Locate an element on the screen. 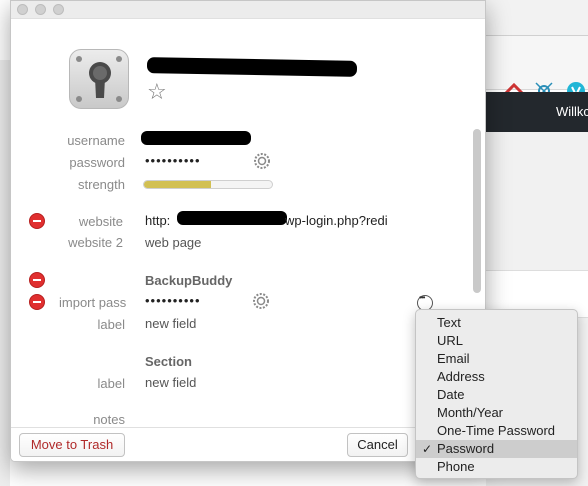 This screenshot has width=588, height=486. website-2-label: website 2 is located at coordinates (95, 242).